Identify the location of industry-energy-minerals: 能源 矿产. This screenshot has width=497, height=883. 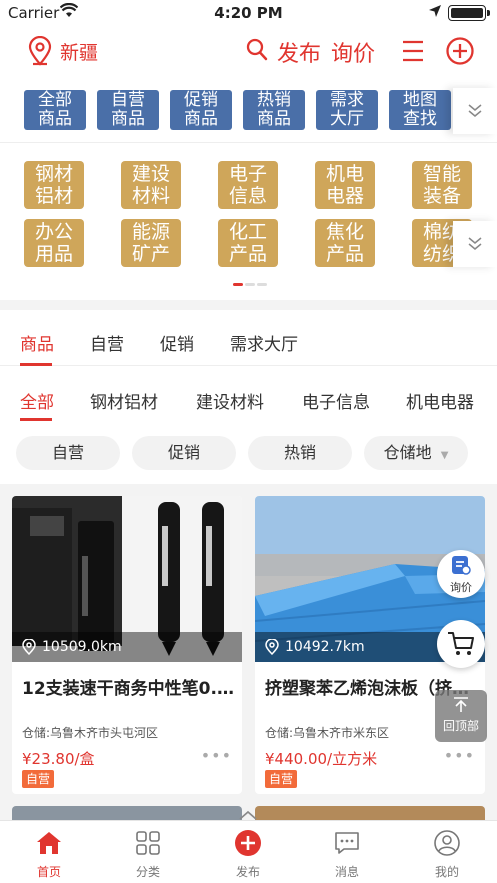
(151, 243).